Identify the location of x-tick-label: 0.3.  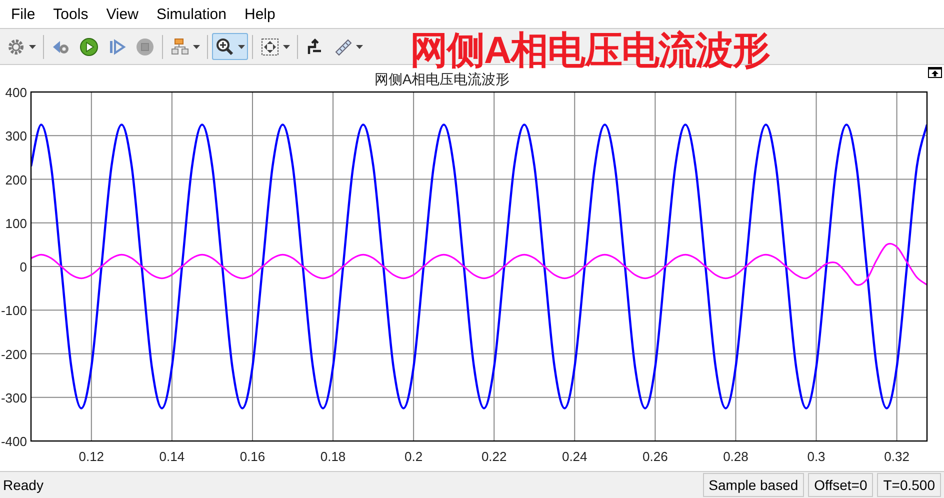
(816, 456).